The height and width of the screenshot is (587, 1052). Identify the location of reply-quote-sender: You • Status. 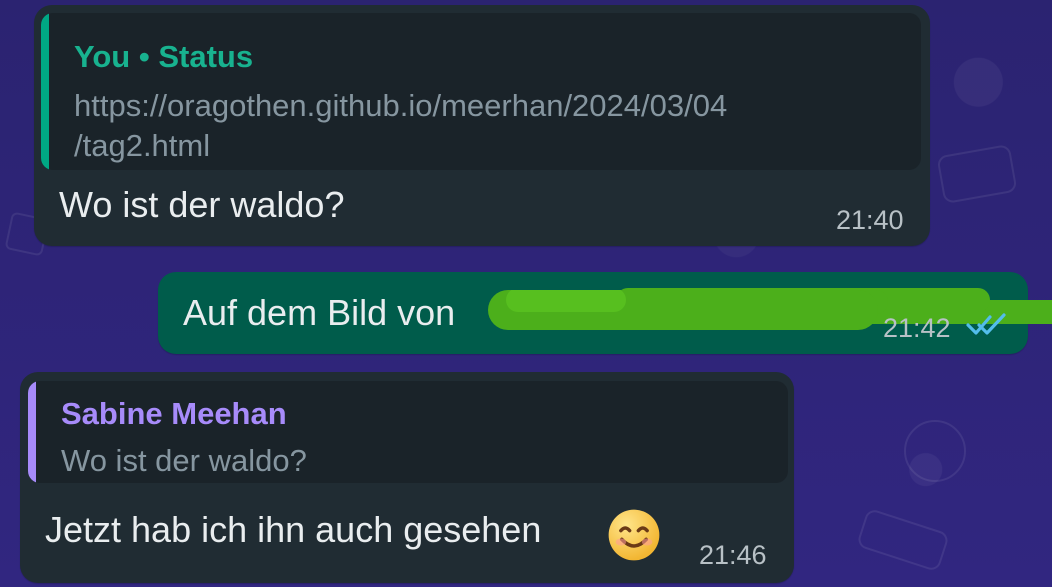
(164, 56).